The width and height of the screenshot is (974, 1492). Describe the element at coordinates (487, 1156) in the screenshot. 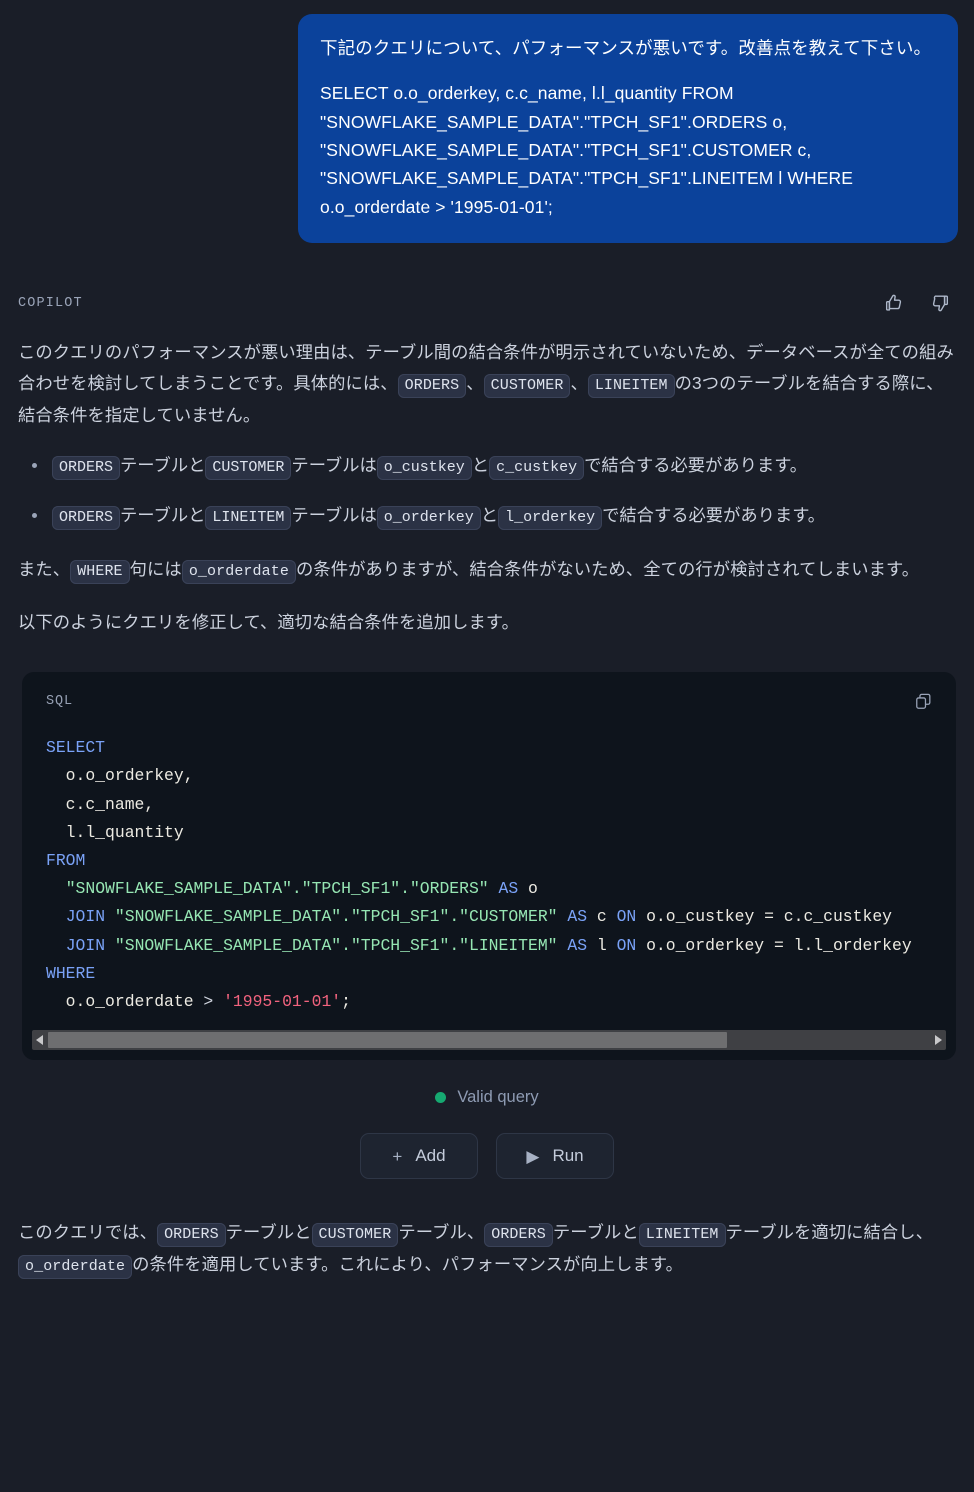

I see `code-actions: + Add ▶ Run` at that location.